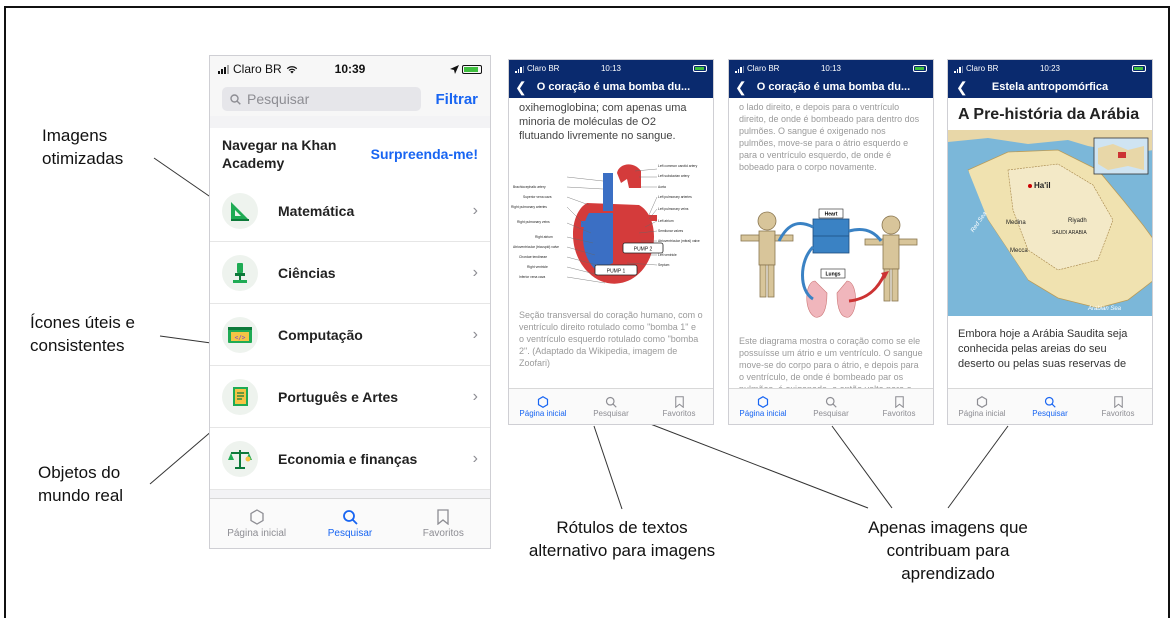 The image size is (1174, 618). What do you see at coordinates (537, 197) in the screenshot?
I see `heart-label: Superior vena cava` at bounding box center [537, 197].